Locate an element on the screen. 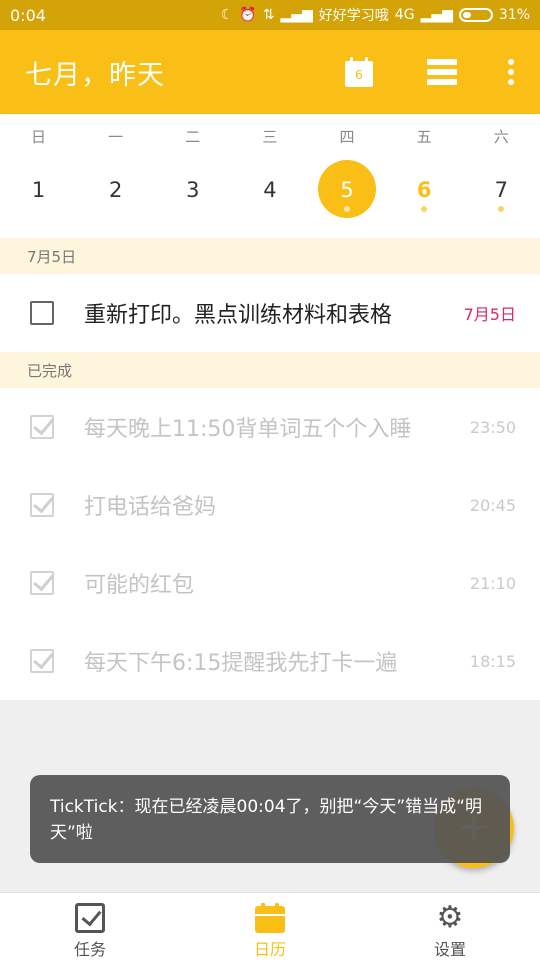 The image size is (540, 960). calendar-day: 4 is located at coordinates (269, 194).